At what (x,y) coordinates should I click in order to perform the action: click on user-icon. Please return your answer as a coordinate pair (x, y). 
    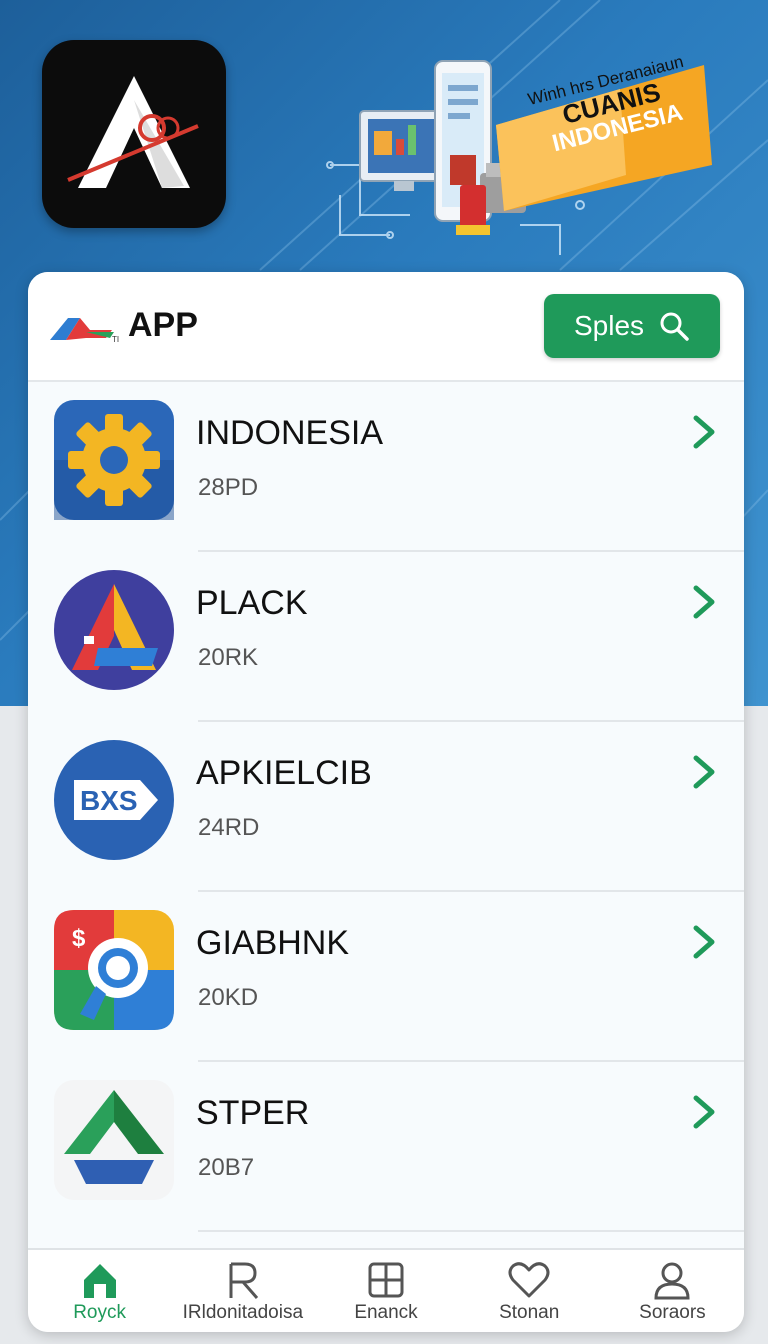
    Looking at the image, I should click on (672, 1281).